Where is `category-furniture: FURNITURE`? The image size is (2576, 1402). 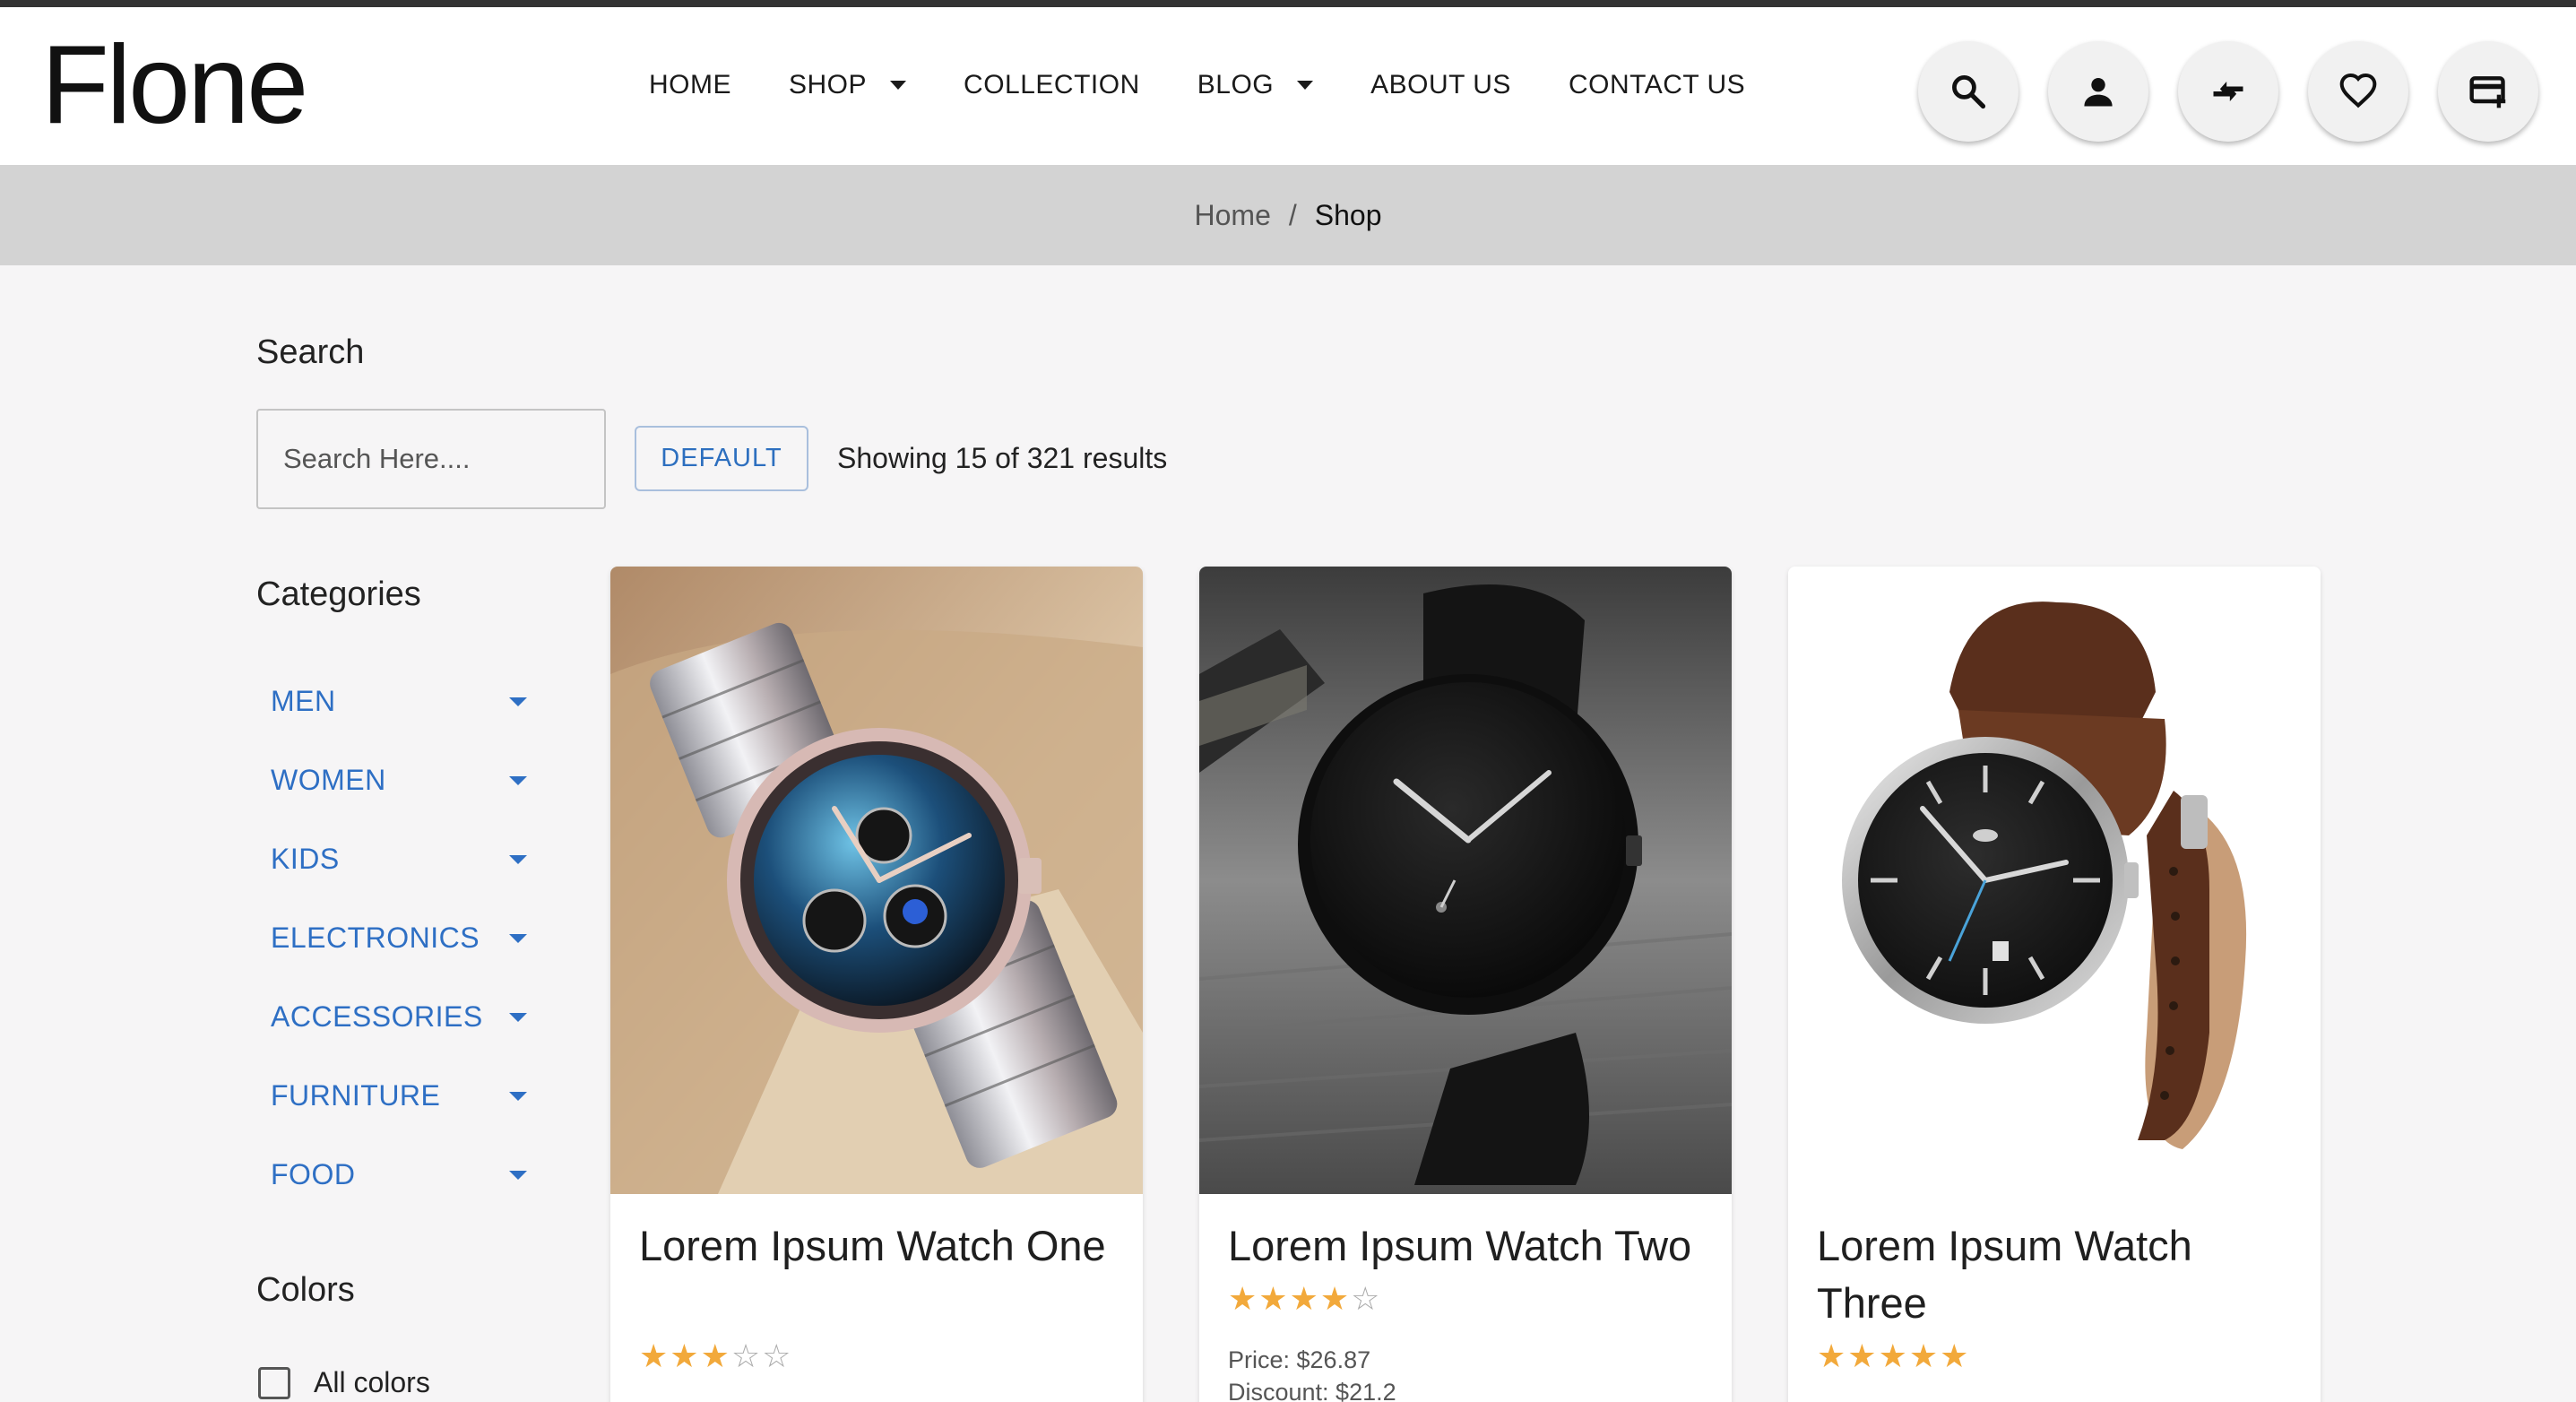
category-furniture: FURNITURE is located at coordinates (401, 1095).